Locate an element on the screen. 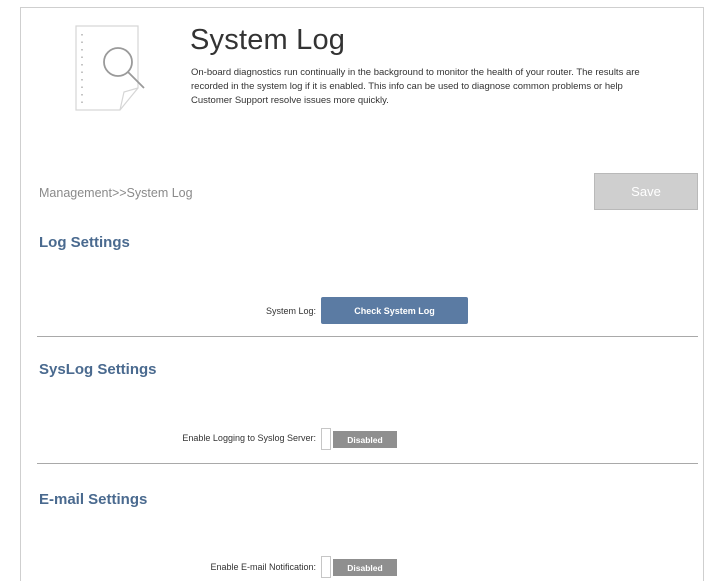  email-enable-toggle: Disabled is located at coordinates (359, 567).